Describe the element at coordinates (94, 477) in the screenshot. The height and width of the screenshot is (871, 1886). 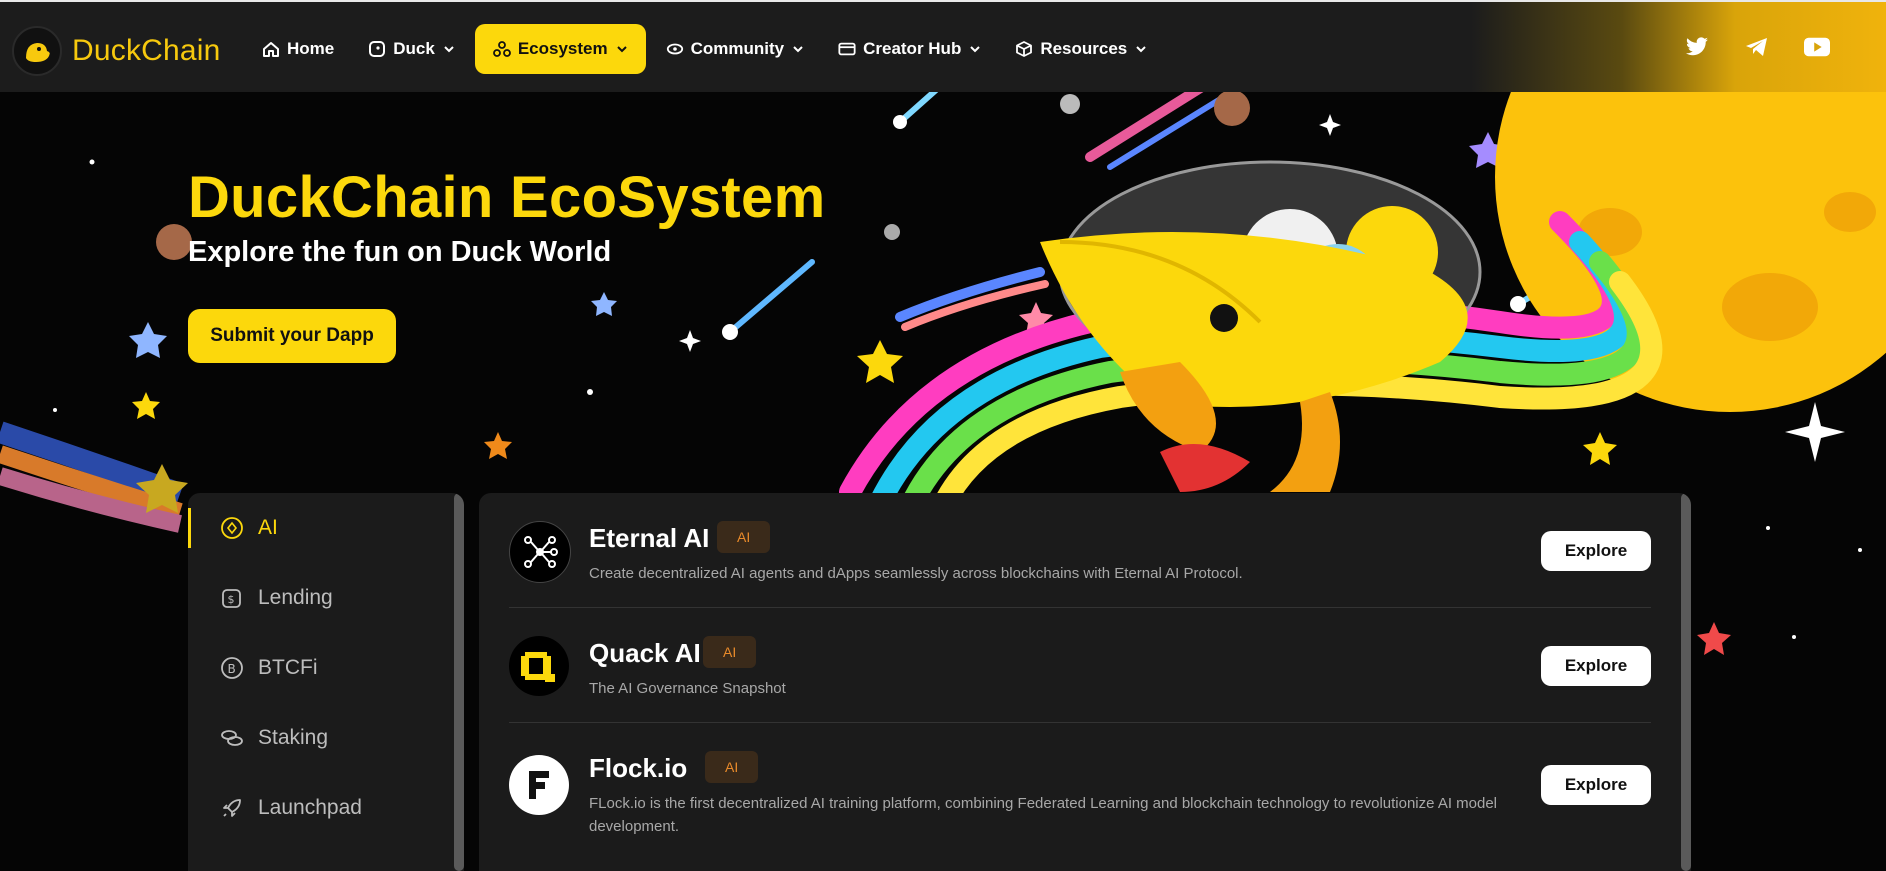
I see `left-rainbow-trail` at that location.